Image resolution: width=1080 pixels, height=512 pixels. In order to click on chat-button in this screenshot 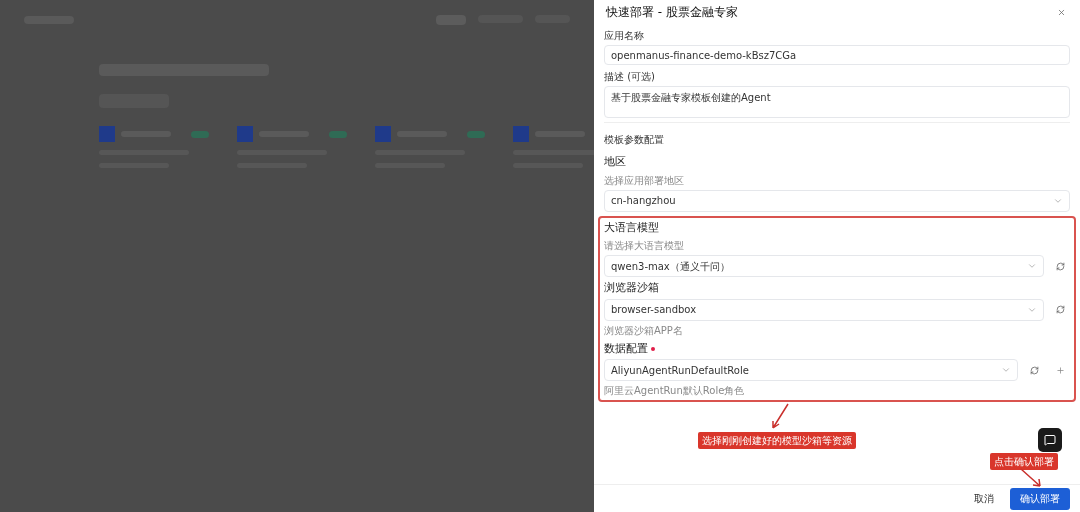, I will do `click(1050, 440)`.